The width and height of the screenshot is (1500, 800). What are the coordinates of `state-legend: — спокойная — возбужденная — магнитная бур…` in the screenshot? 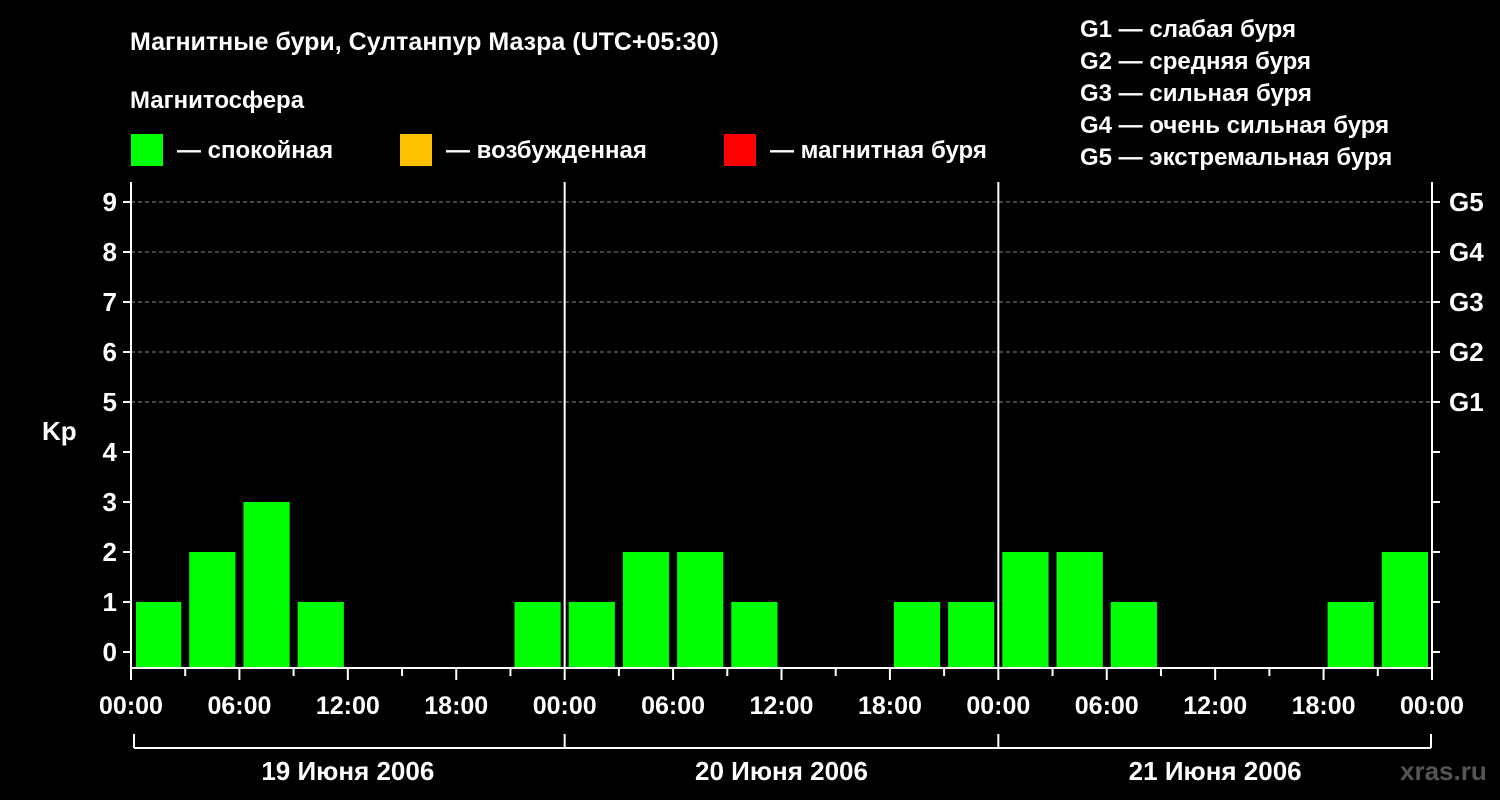 It's located at (559, 150).